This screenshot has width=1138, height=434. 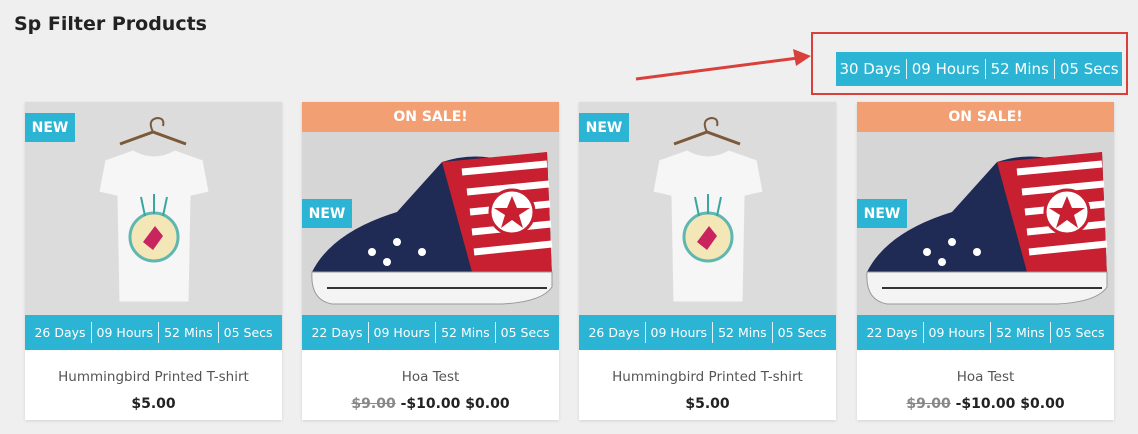 I want to click on section-title: Sp Filter Products, so click(x=110, y=24).